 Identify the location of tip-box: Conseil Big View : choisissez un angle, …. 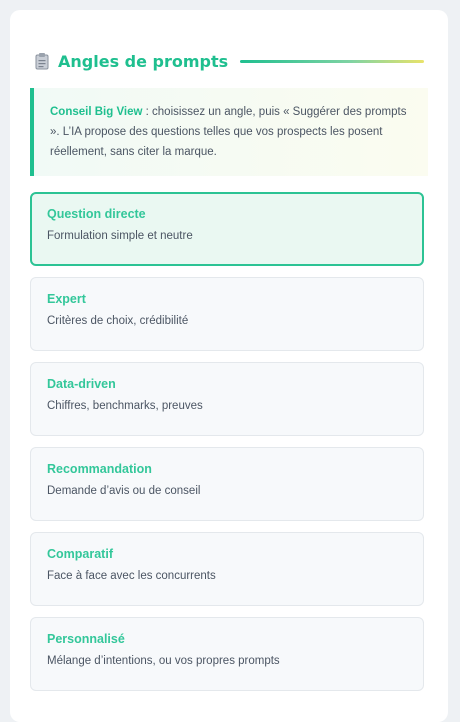
(229, 132).